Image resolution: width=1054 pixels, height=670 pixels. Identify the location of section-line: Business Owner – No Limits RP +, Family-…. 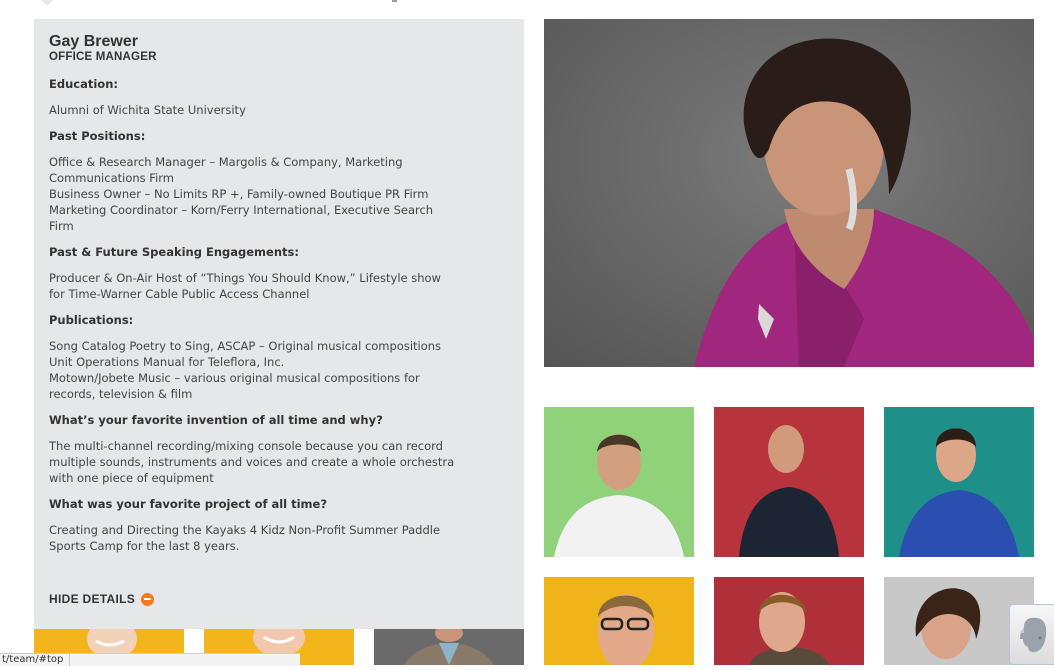
(239, 194).